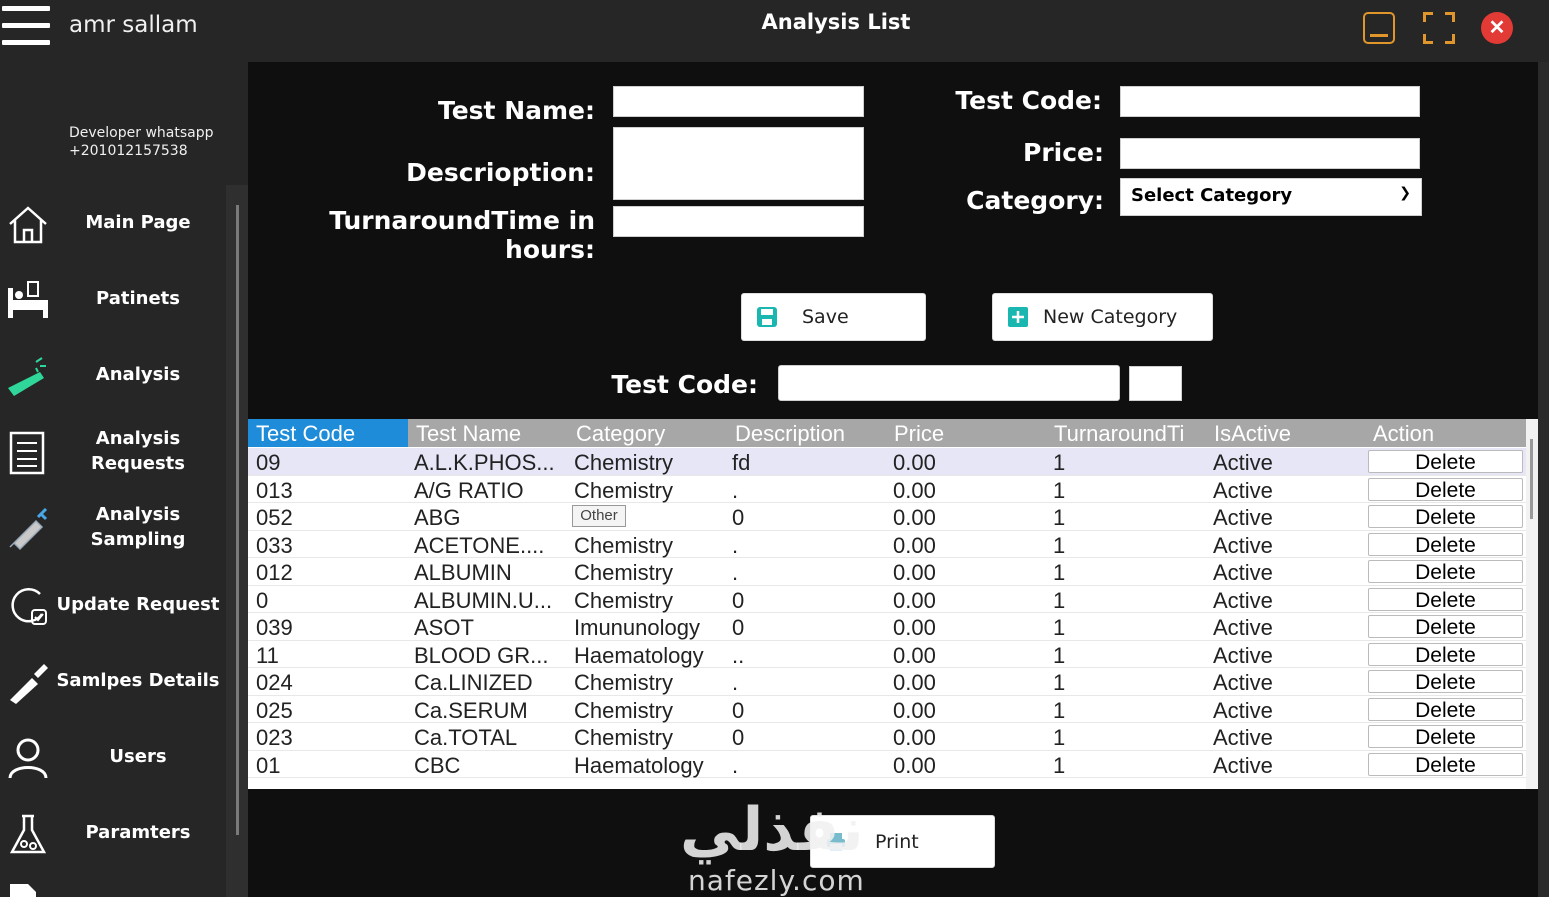  I want to click on close-icon: ✕, so click(1497, 28).